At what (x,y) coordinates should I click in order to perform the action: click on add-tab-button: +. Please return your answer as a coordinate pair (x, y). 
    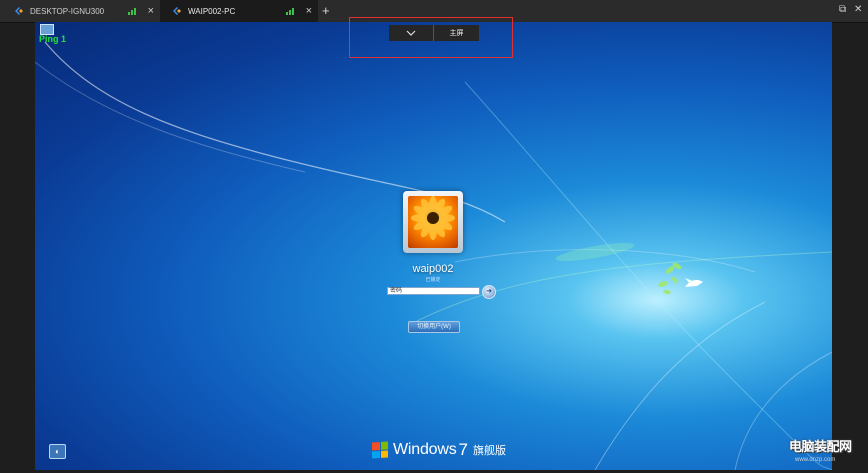
    Looking at the image, I should click on (326, 10).